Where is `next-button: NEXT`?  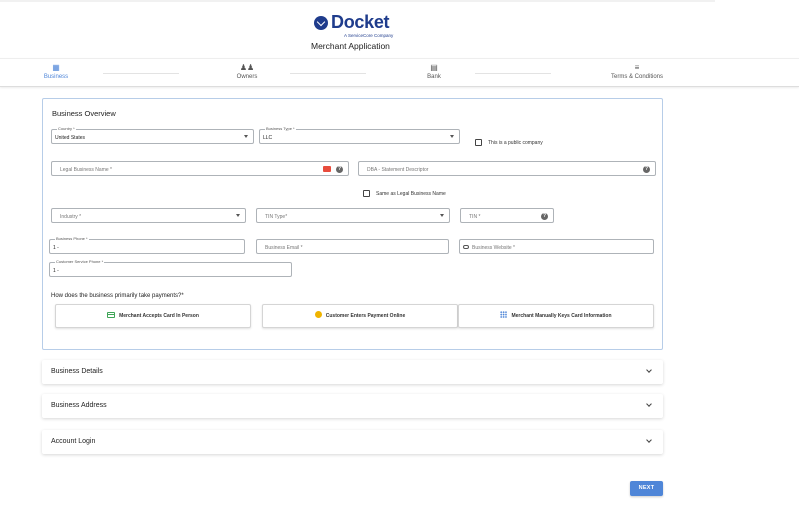
next-button: NEXT is located at coordinates (646, 488).